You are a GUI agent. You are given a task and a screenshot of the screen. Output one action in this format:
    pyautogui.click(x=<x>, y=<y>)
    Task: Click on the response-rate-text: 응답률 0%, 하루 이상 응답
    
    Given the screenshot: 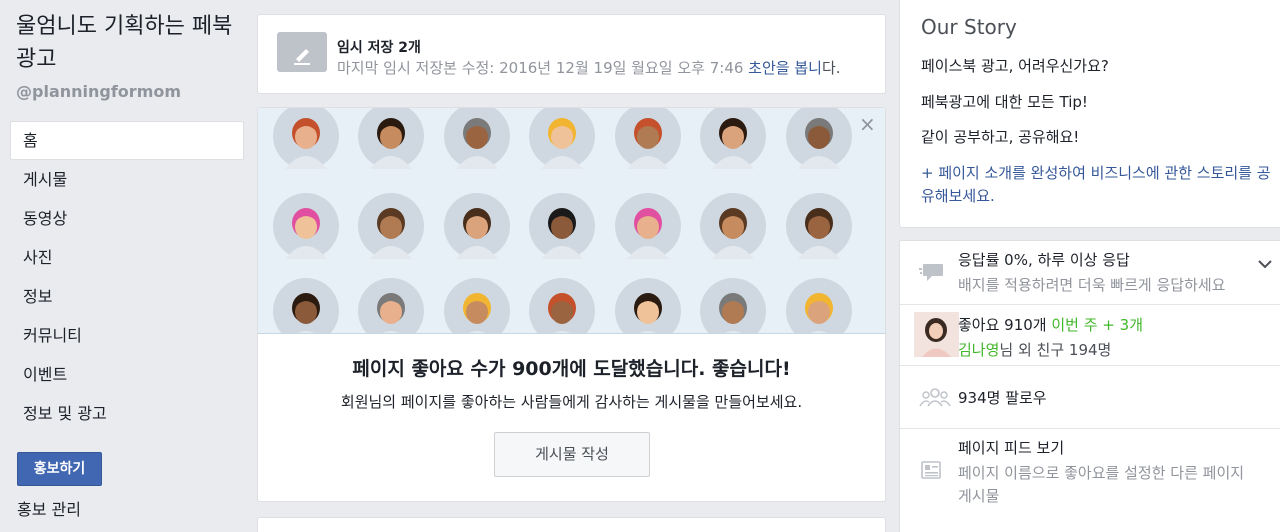 What is the action you would take?
    pyautogui.click(x=1044, y=260)
    